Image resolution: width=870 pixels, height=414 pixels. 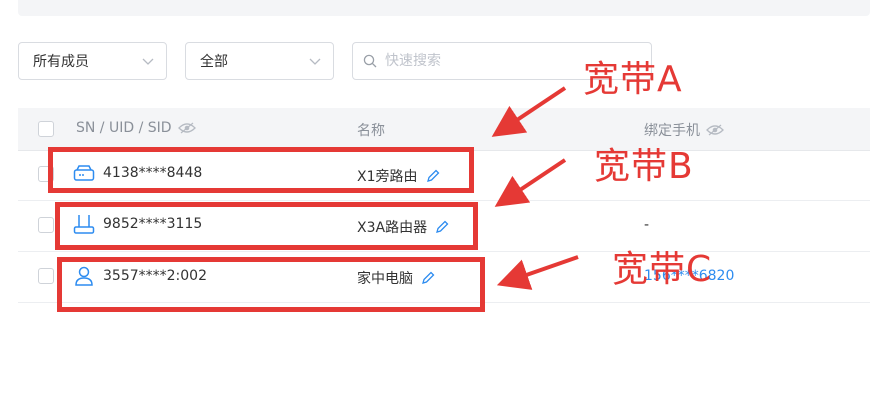 What do you see at coordinates (537, 272) in the screenshot?
I see `annotation-arrow-c` at bounding box center [537, 272].